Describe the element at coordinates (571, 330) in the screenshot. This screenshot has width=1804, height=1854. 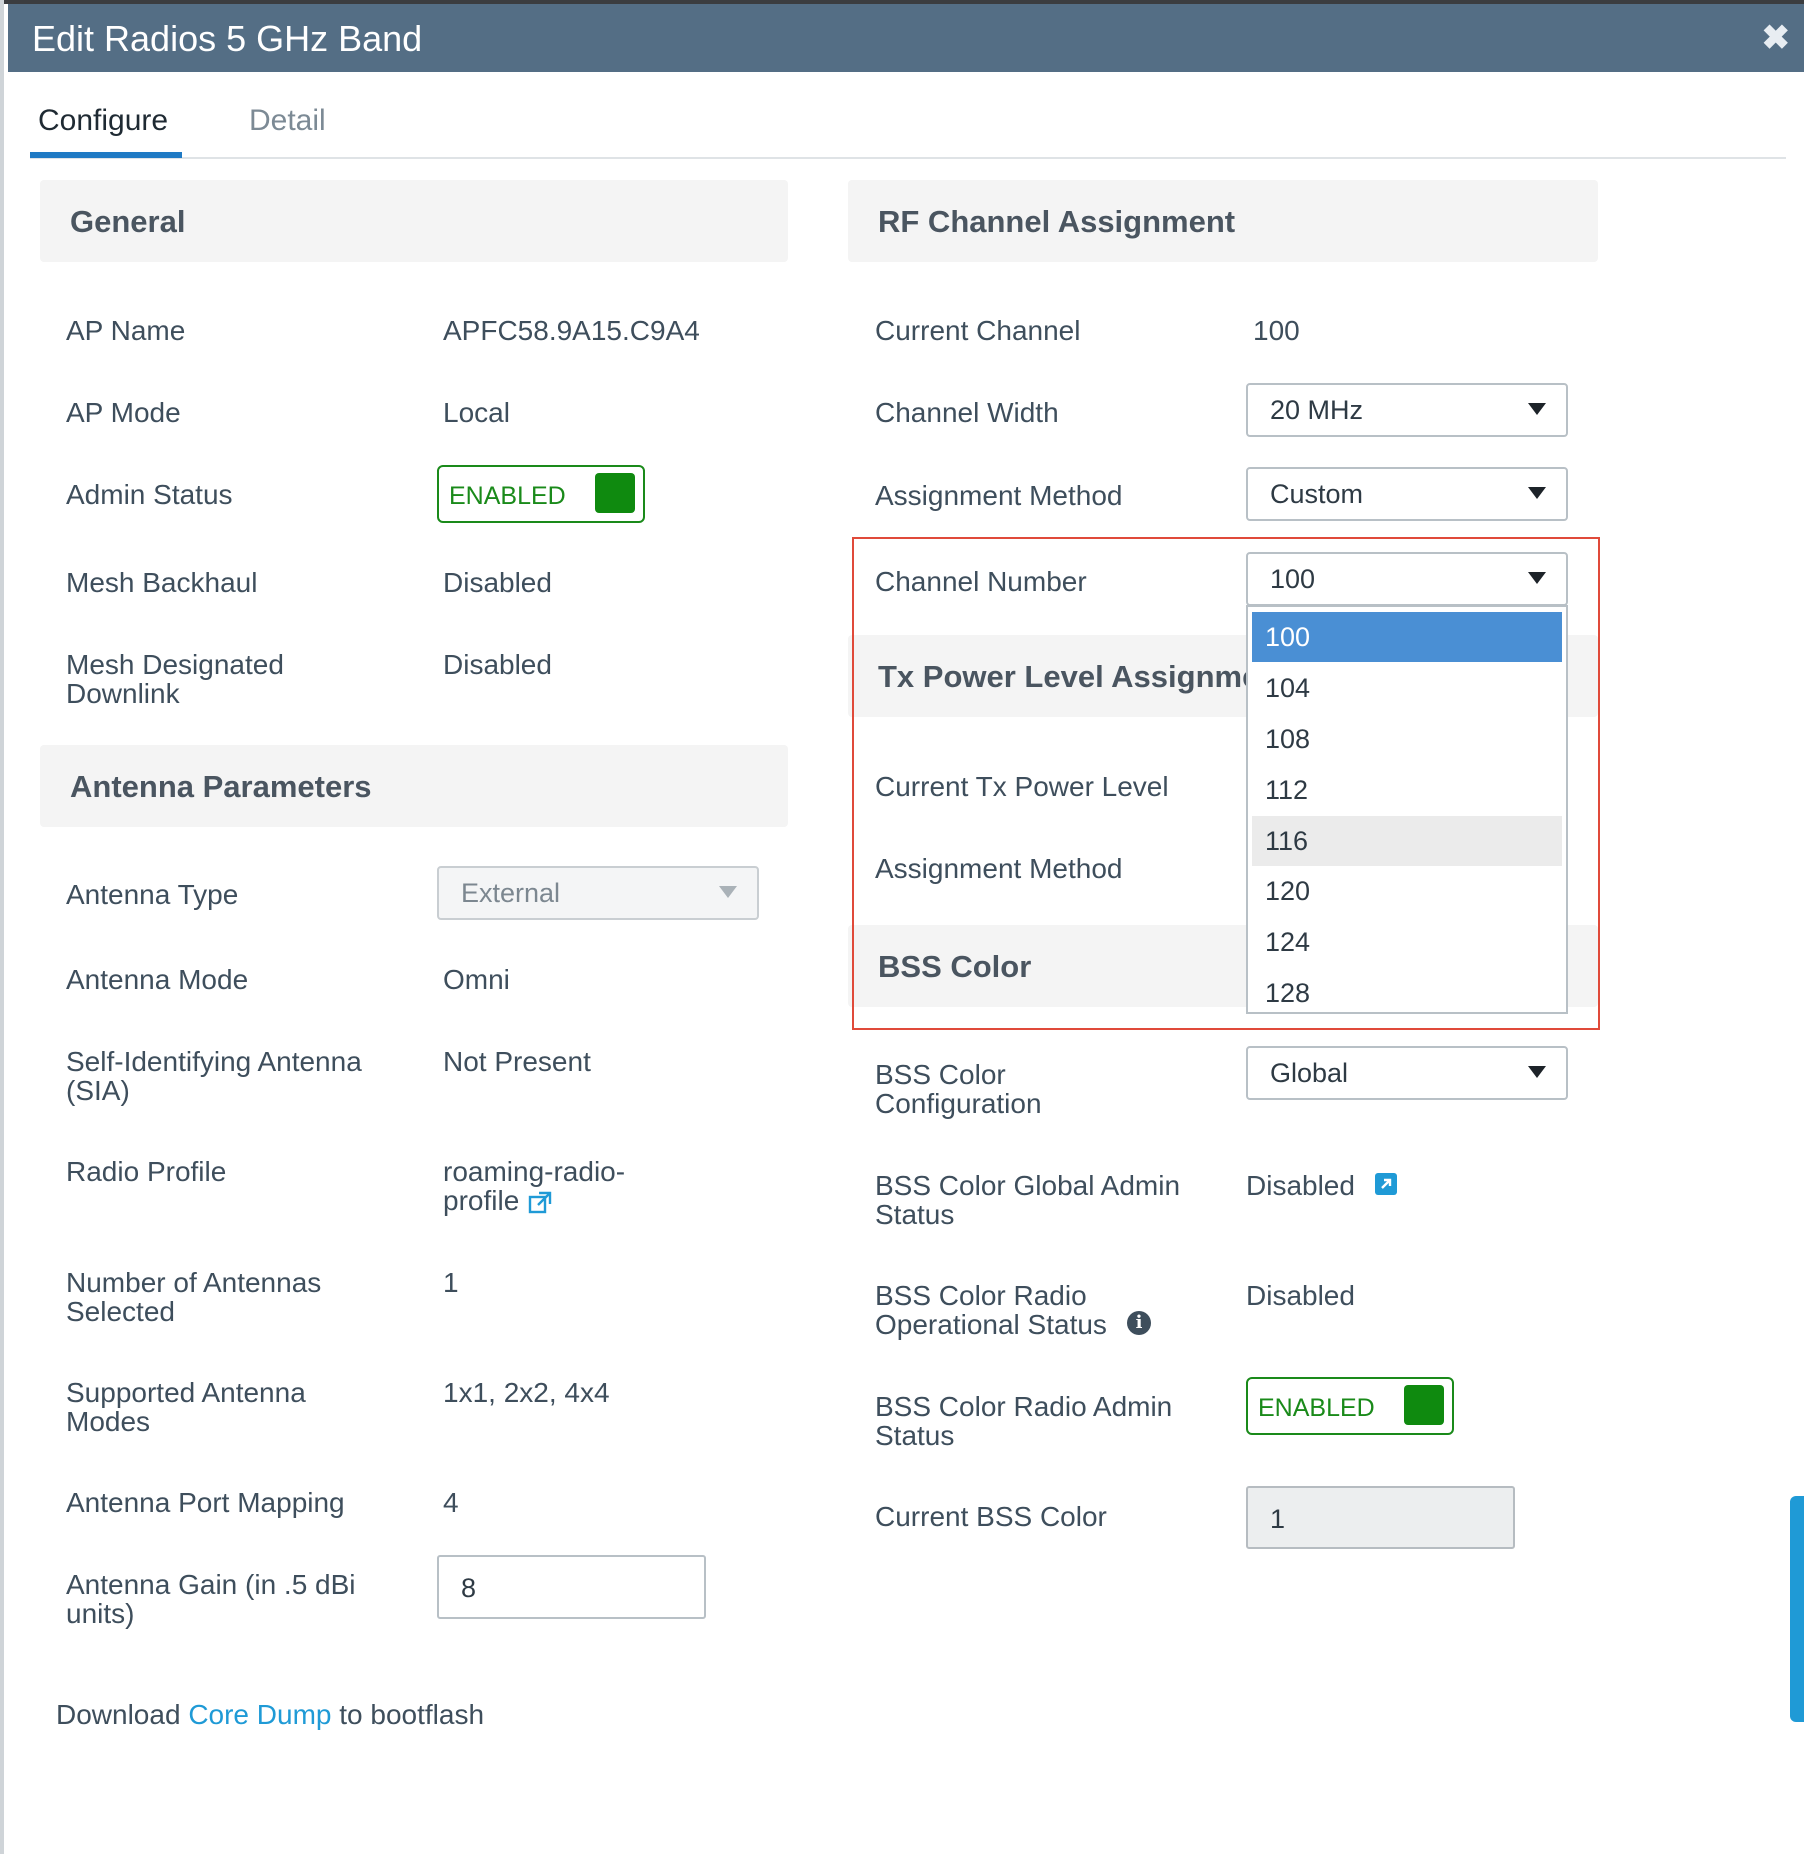
I see `ap-name-value: APFC58.9A15.C9A4` at that location.